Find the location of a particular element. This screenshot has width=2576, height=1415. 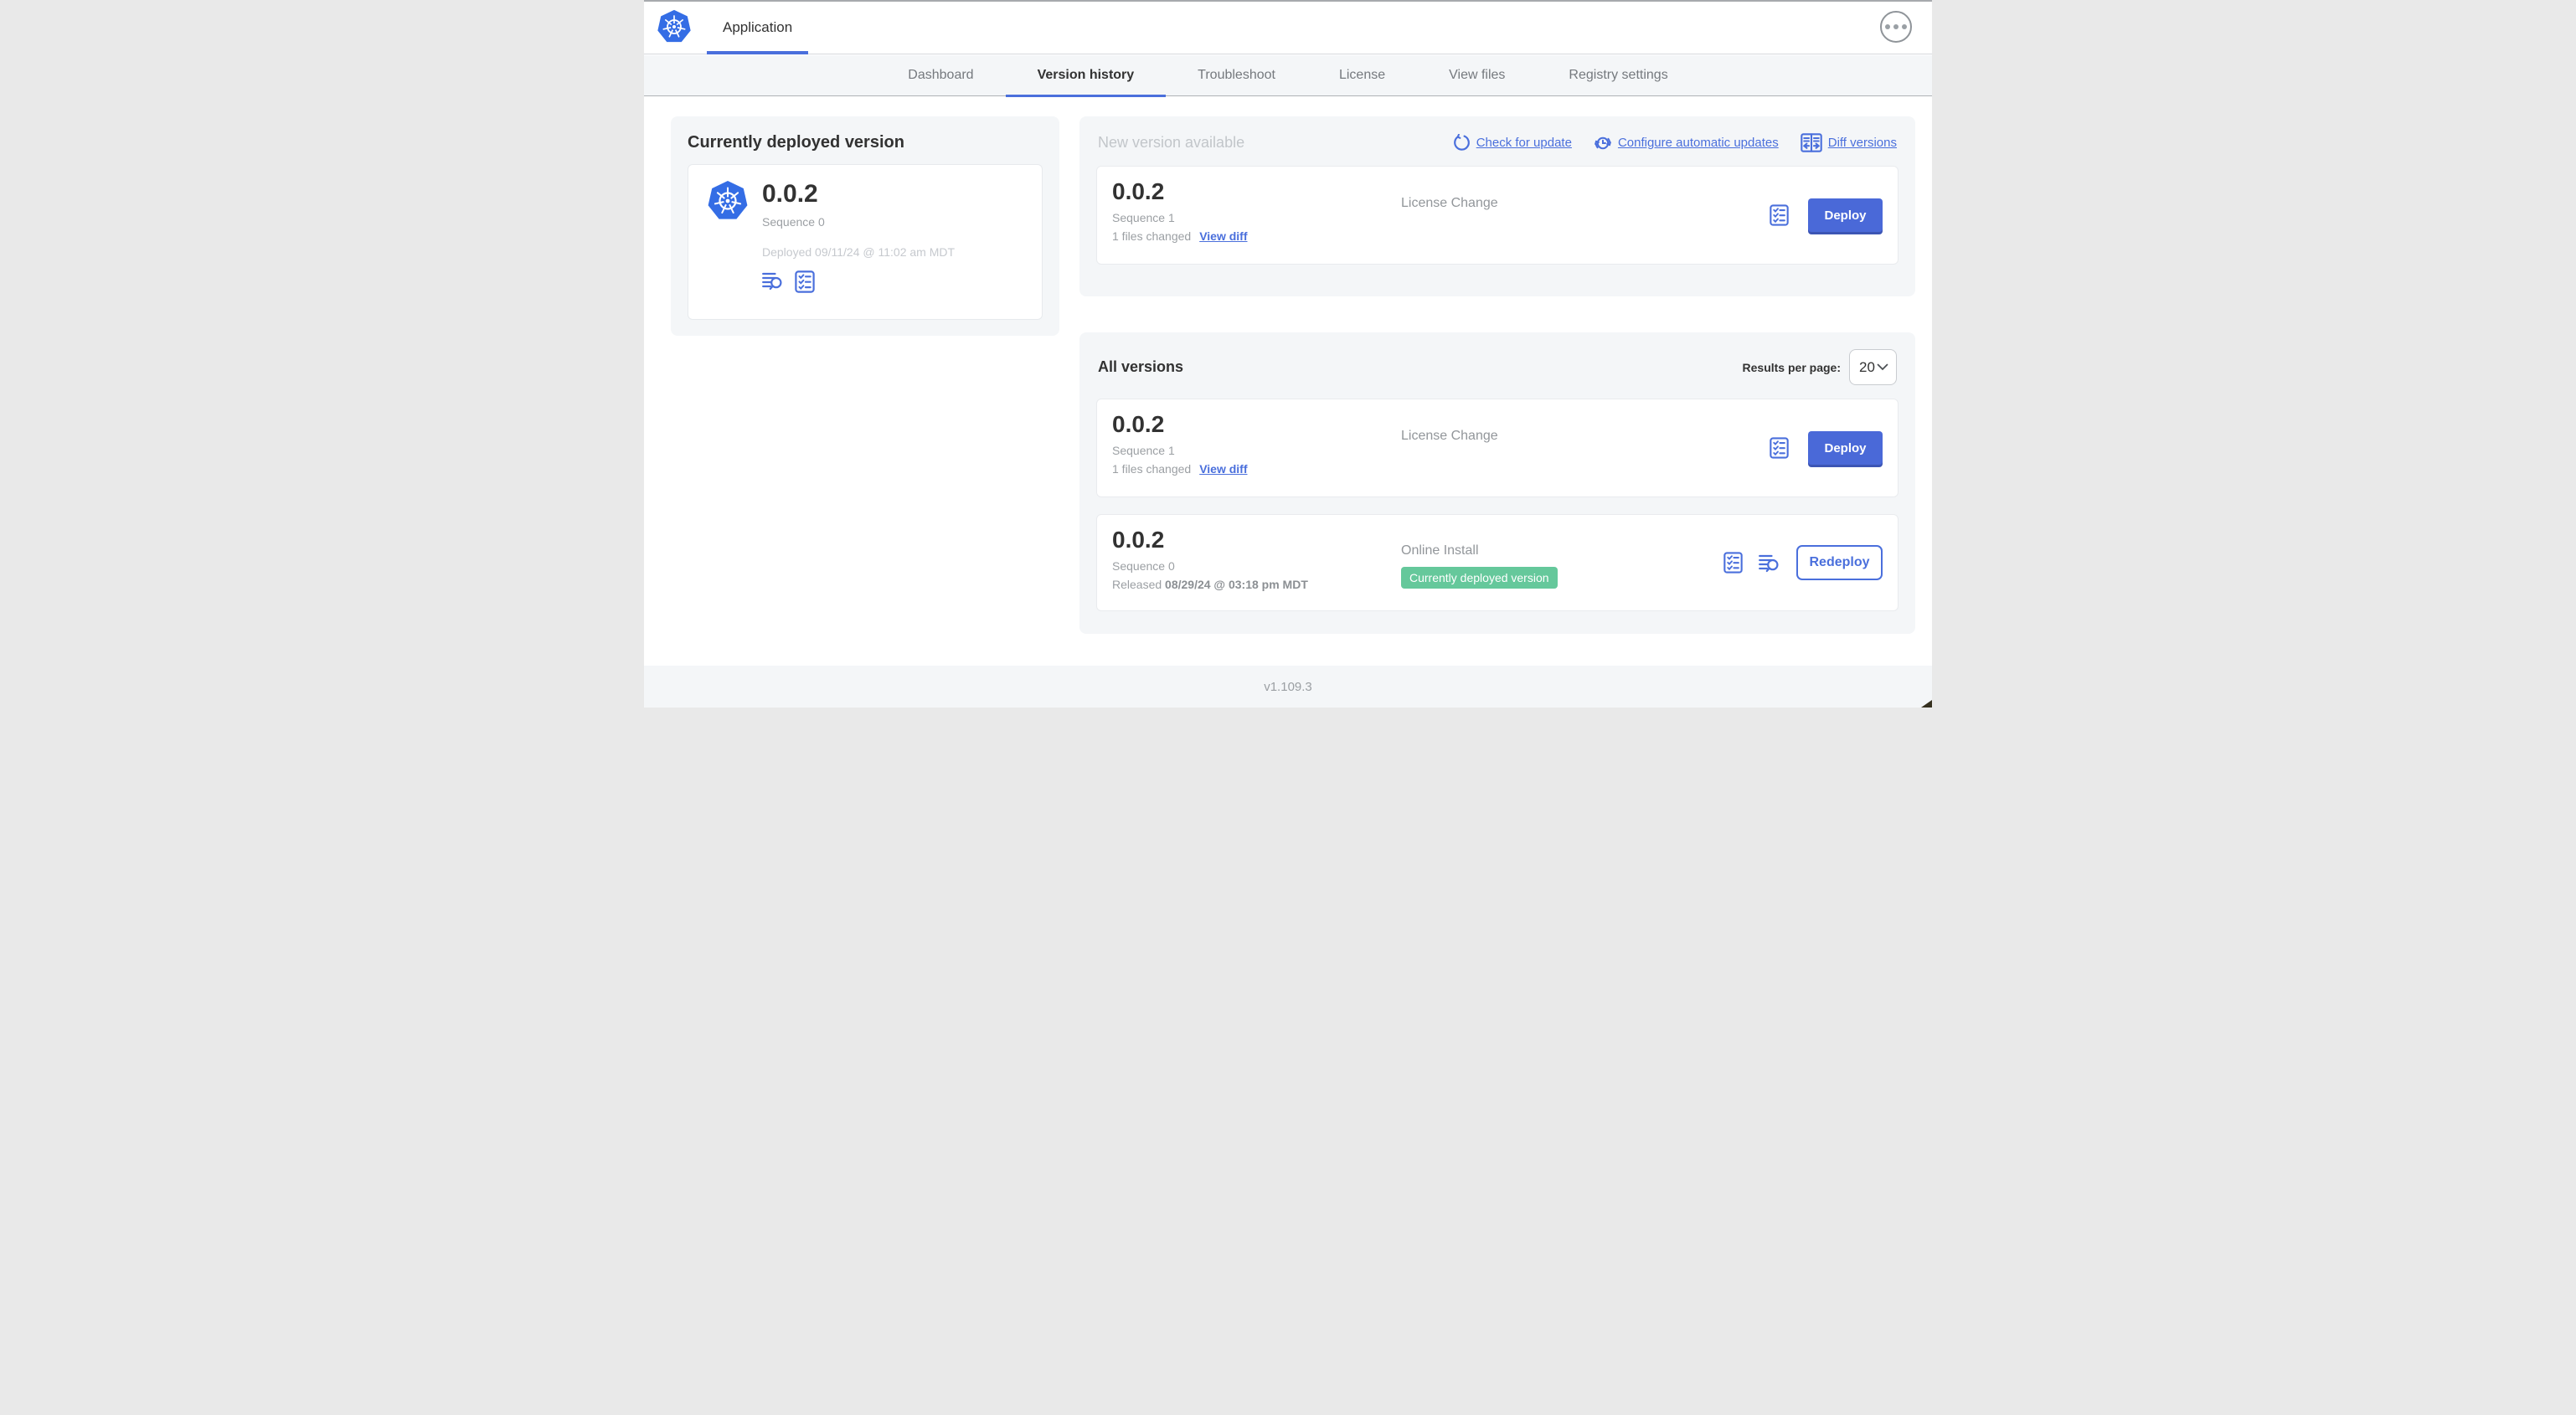

results-per-page-select: 20 is located at coordinates (1873, 367).